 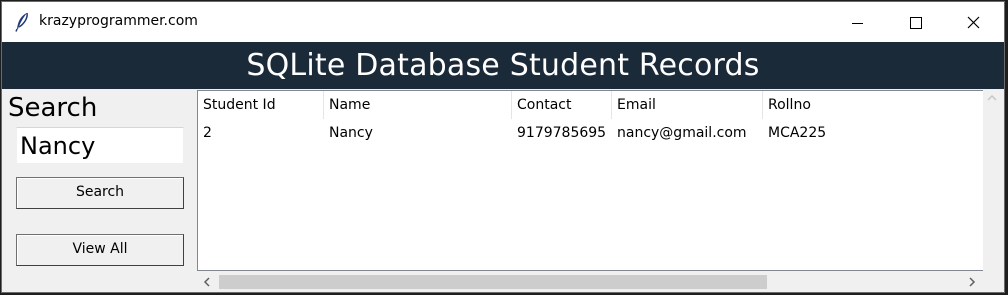 What do you see at coordinates (53, 108) in the screenshot?
I see `search-label: Search` at bounding box center [53, 108].